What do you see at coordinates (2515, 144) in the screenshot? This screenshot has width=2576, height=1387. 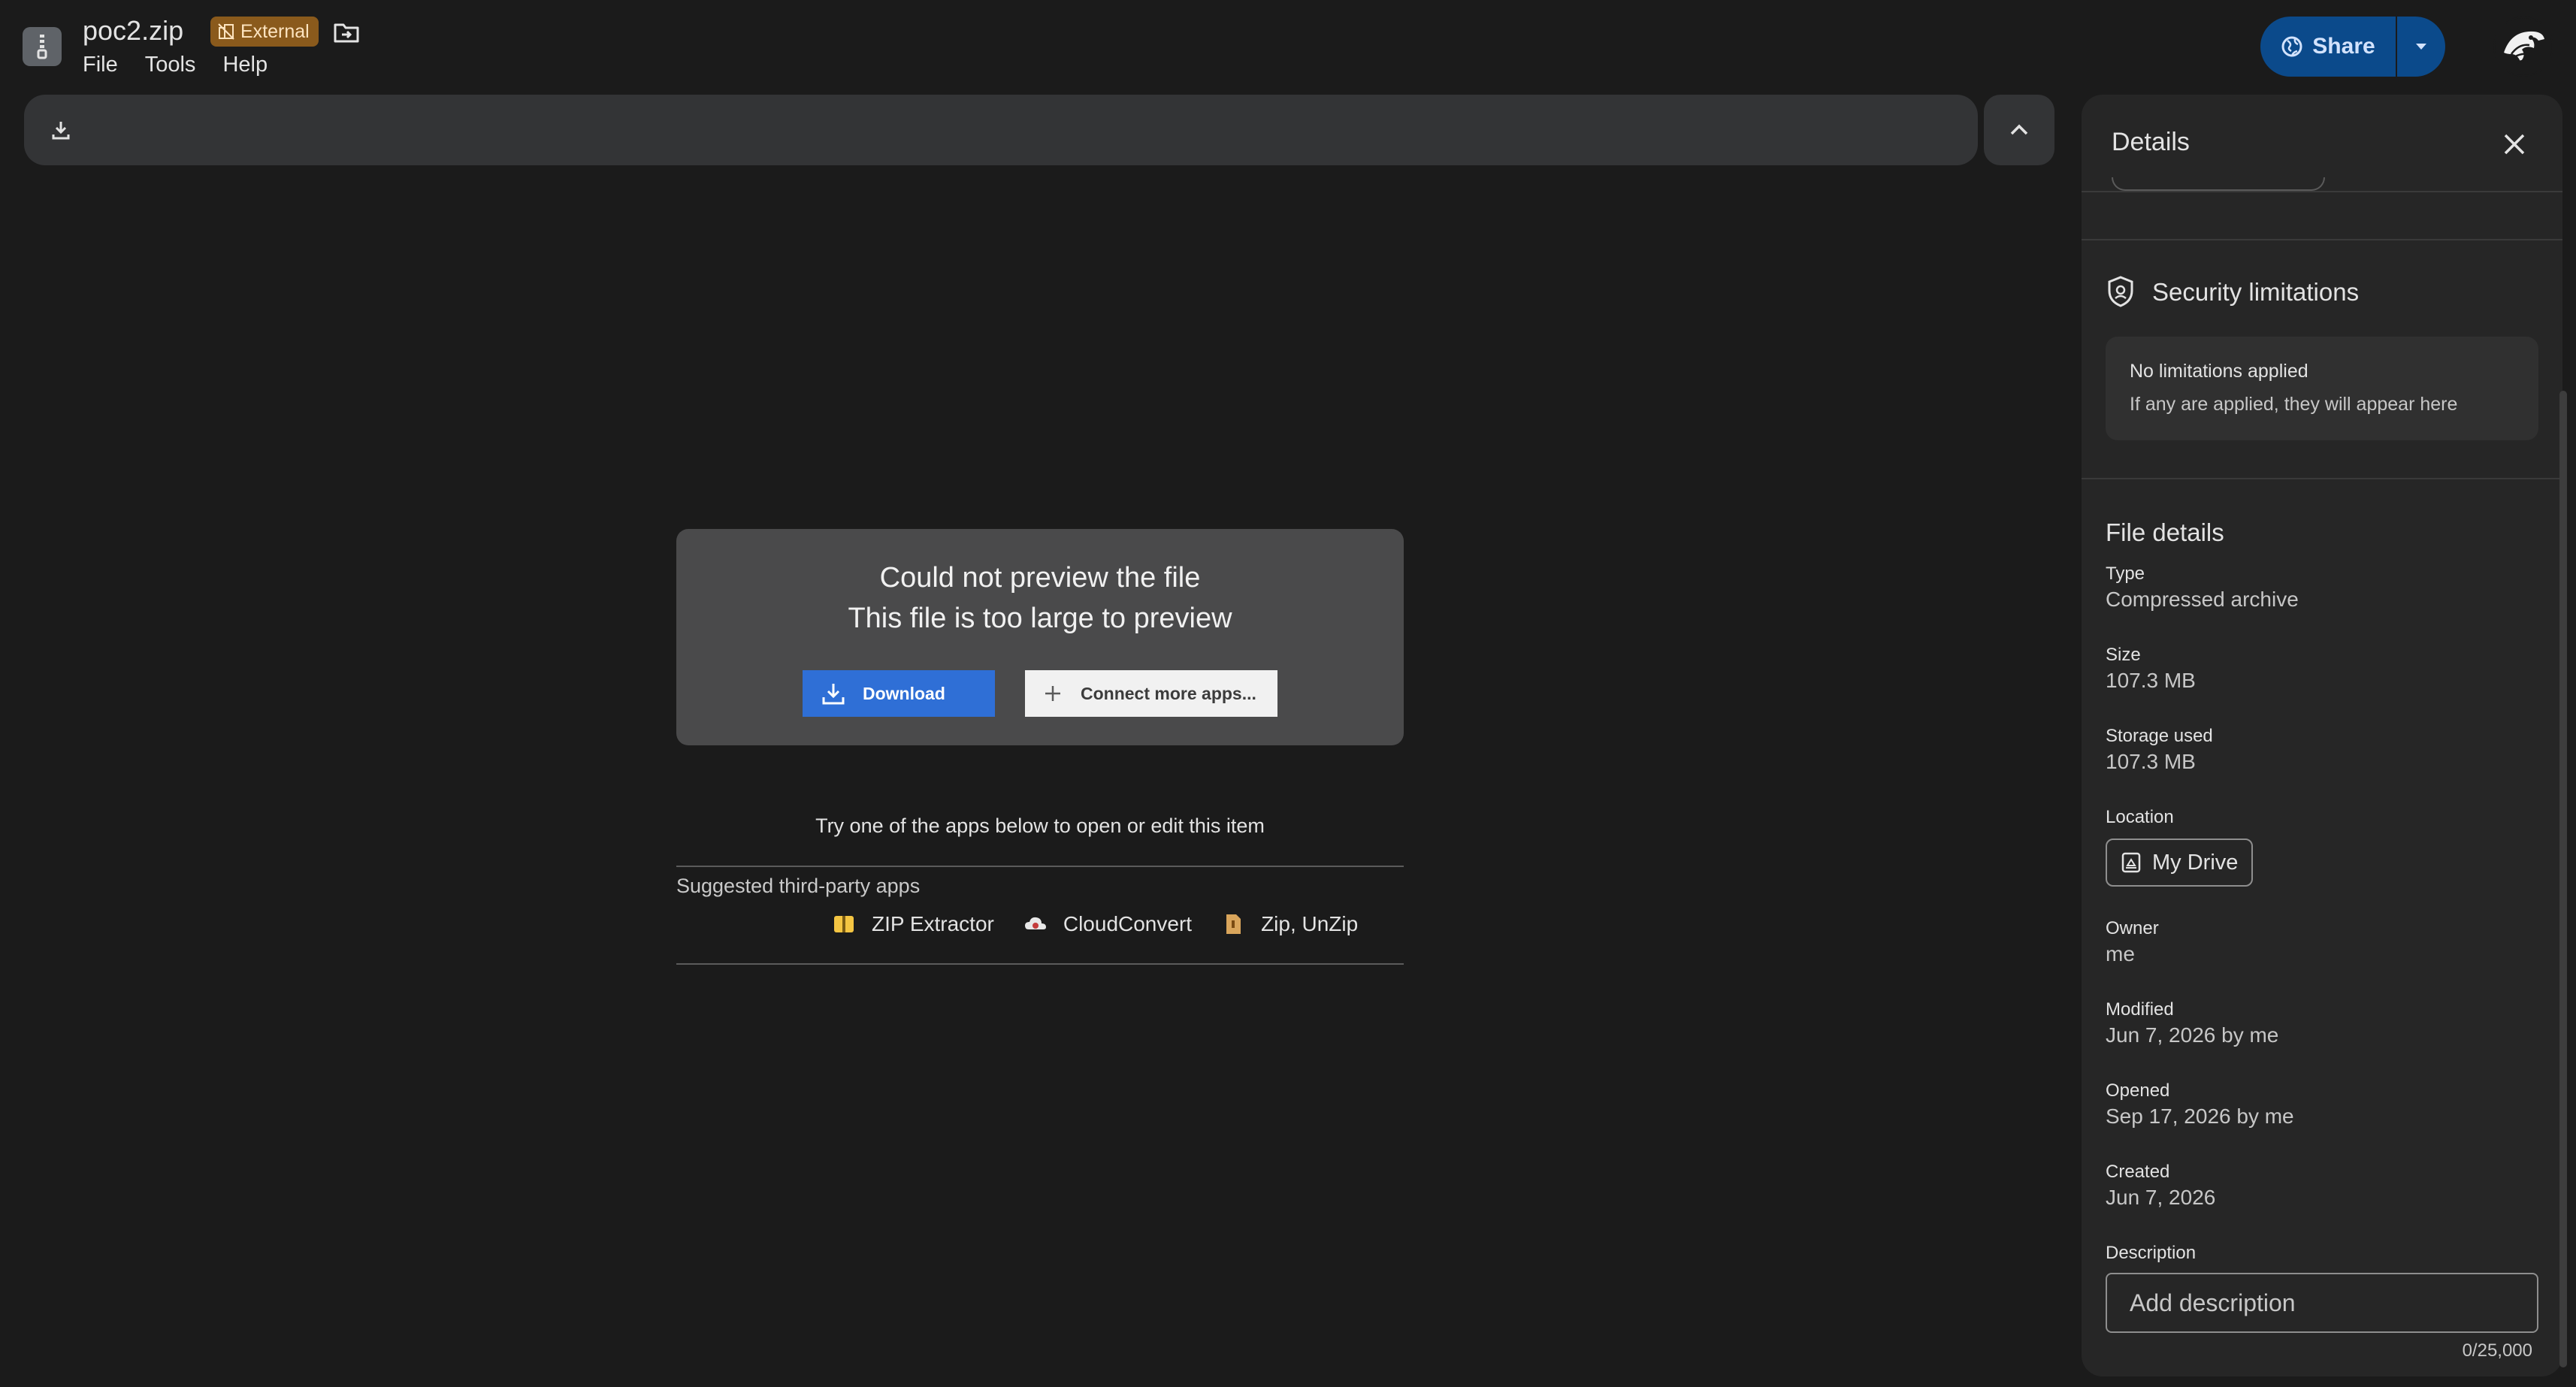 I see `close-icon` at bounding box center [2515, 144].